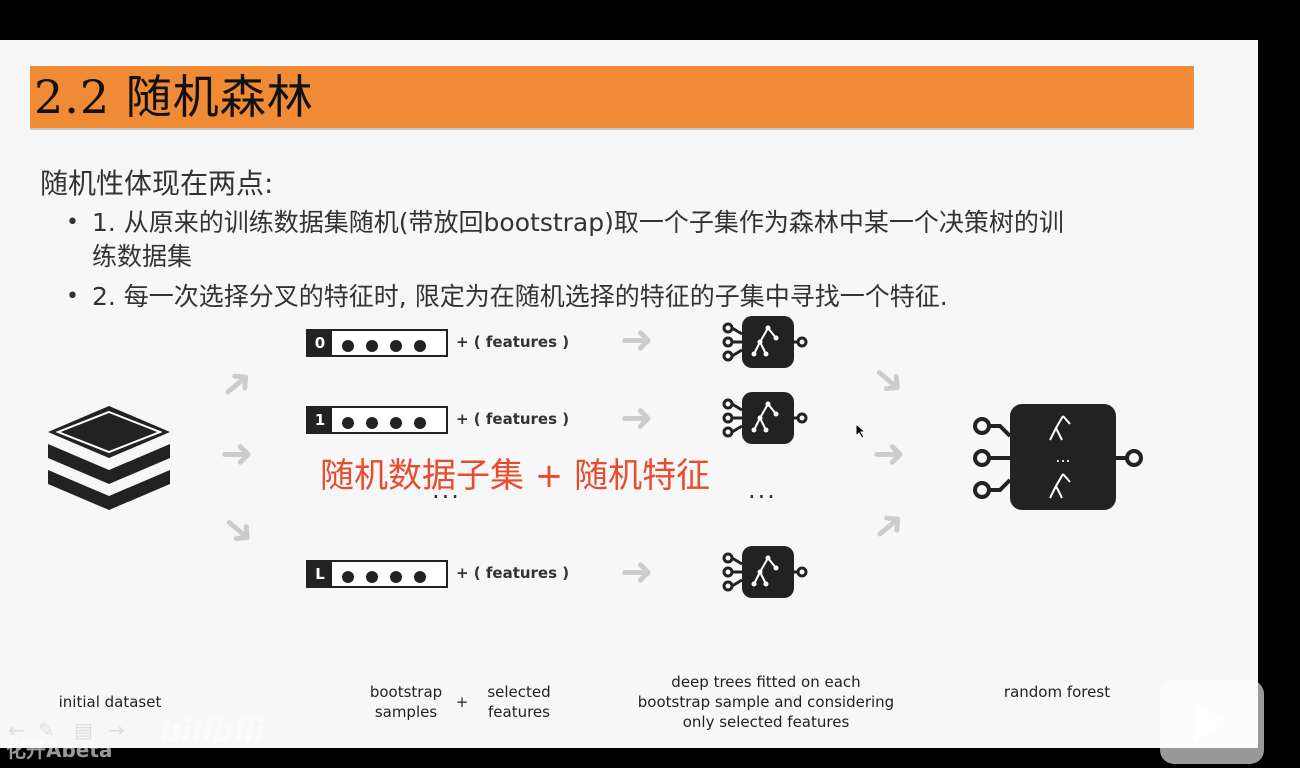  I want to click on play-icon, so click(1210, 722).